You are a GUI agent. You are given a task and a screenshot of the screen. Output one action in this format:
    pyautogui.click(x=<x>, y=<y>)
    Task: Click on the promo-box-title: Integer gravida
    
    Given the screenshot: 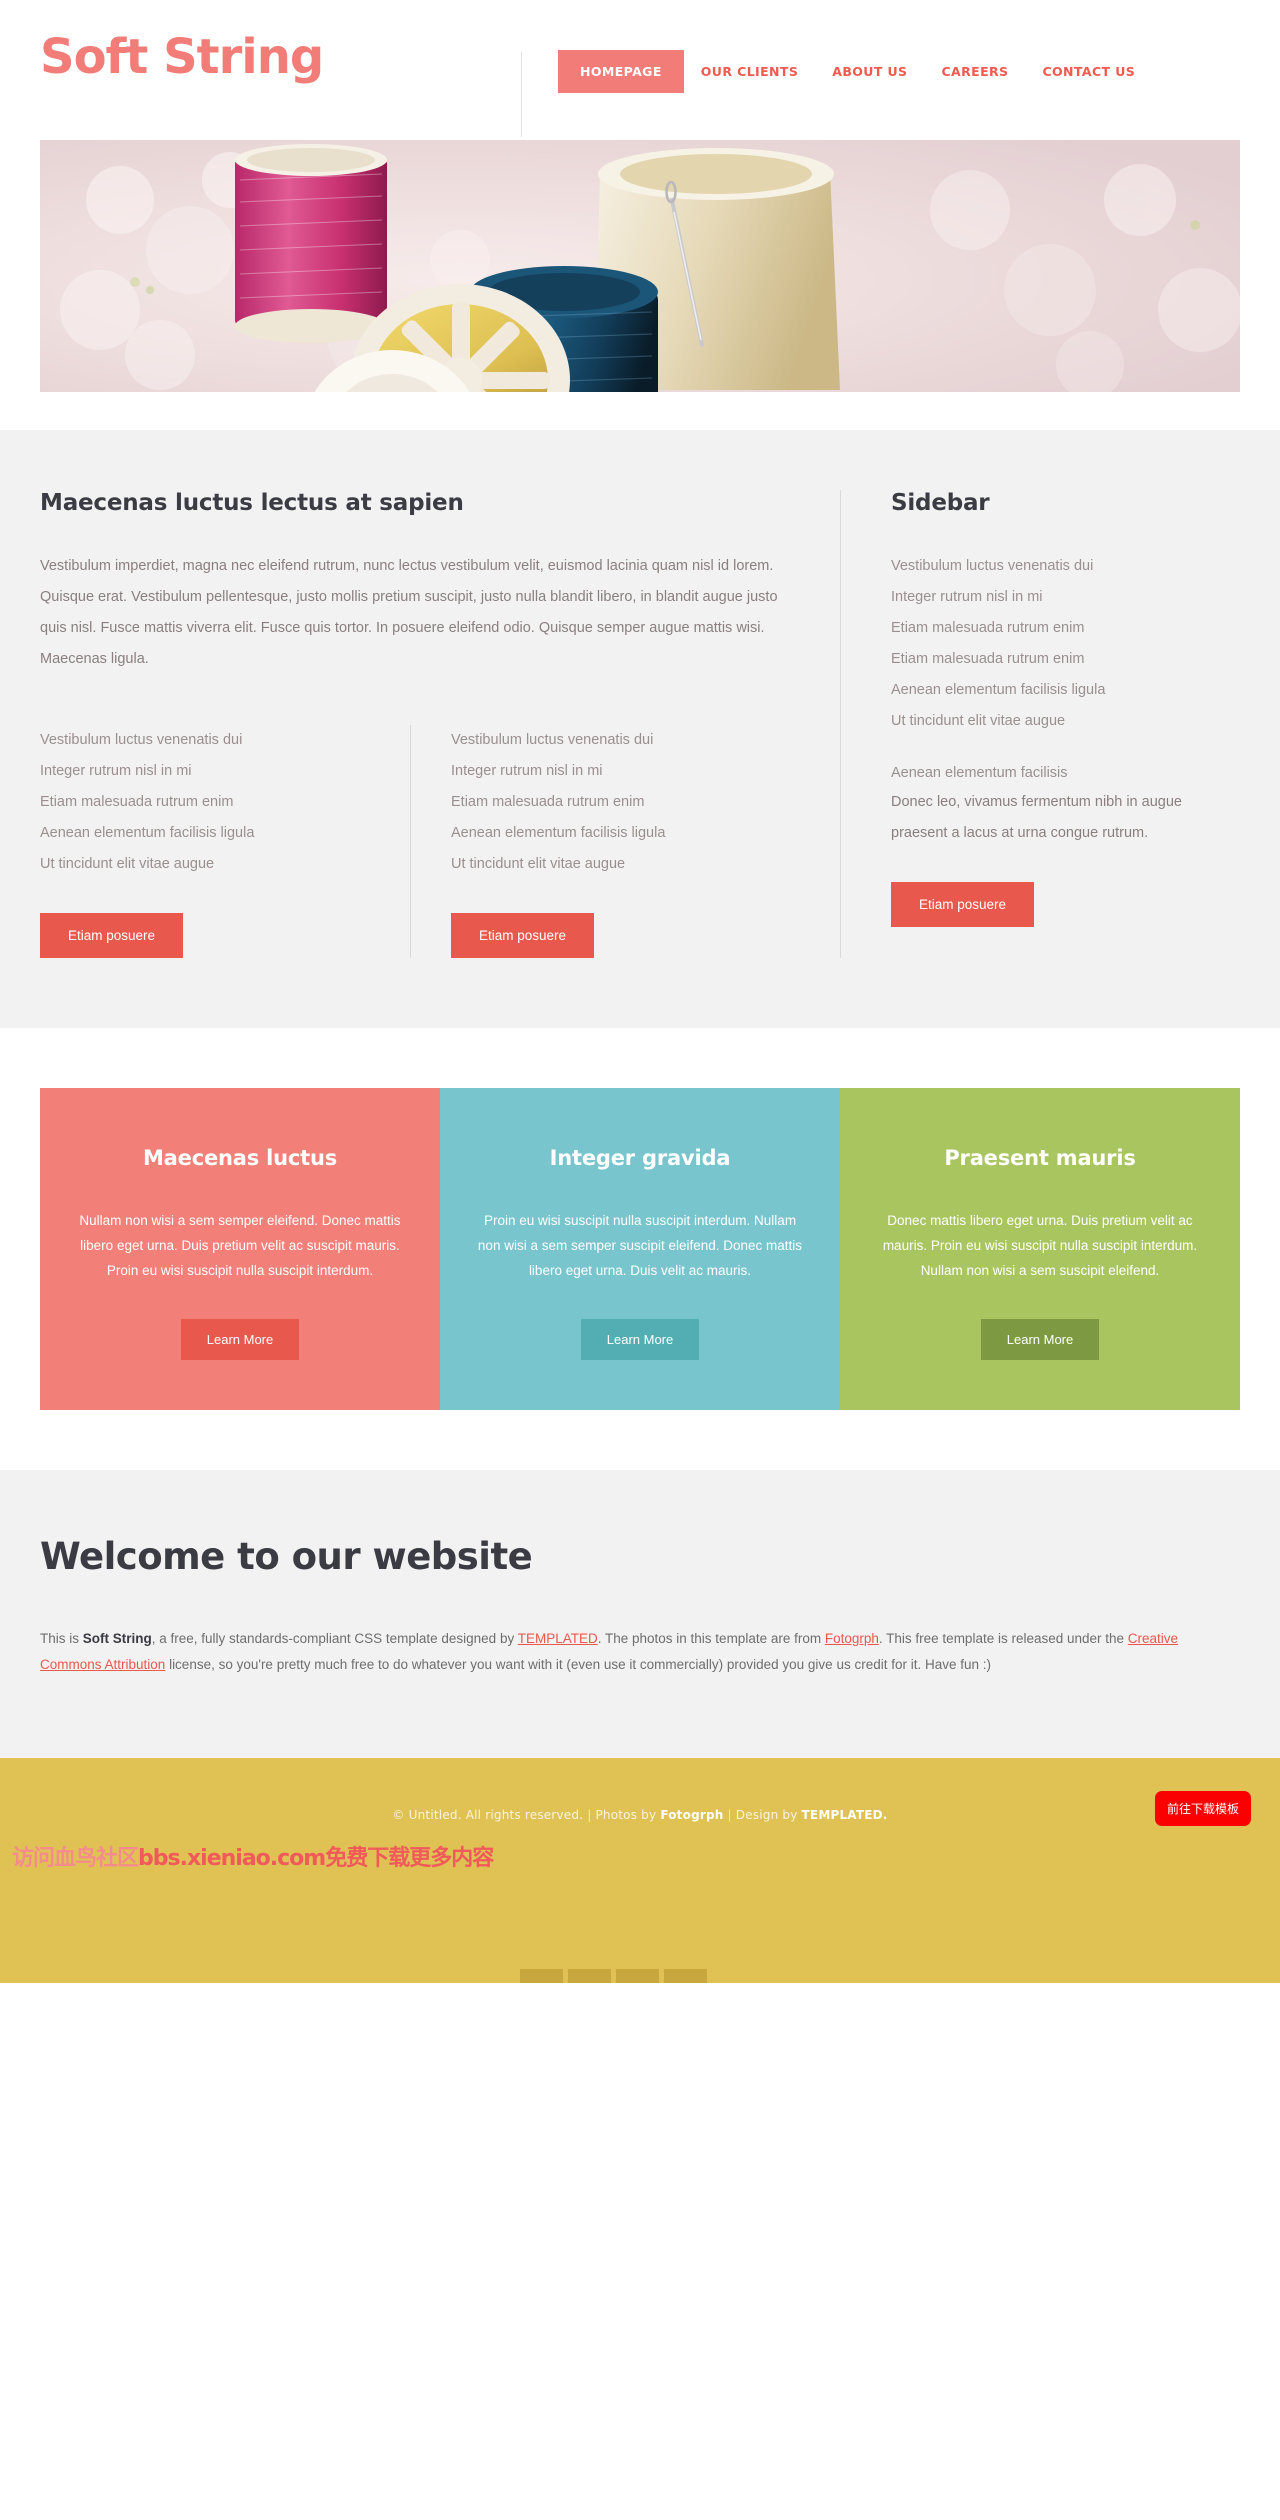 What is the action you would take?
    pyautogui.click(x=640, y=1158)
    